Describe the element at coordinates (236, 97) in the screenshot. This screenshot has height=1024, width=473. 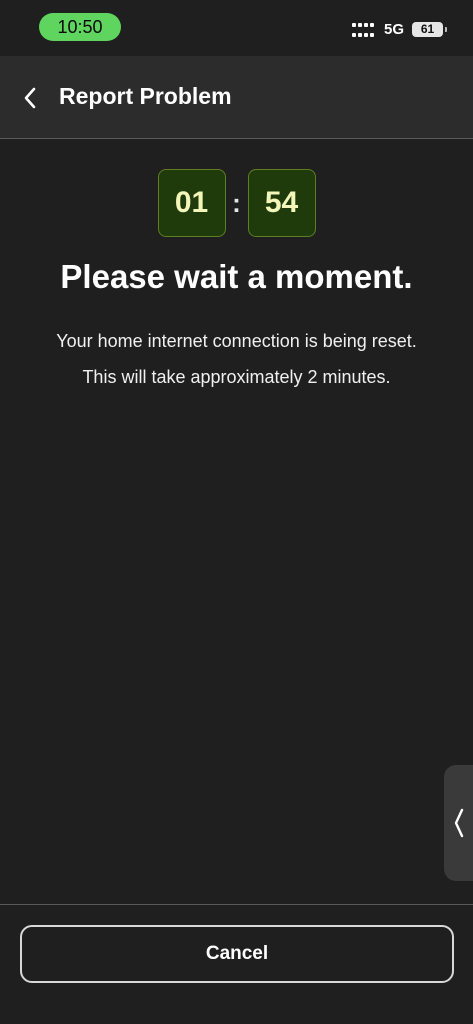
I see `header: Report Problem` at that location.